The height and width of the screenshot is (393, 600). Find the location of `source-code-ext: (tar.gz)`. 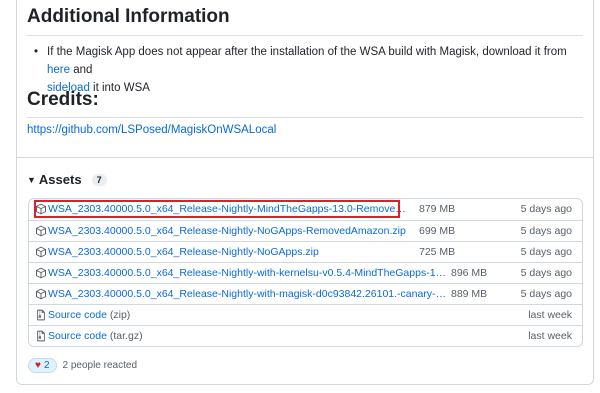

source-code-ext: (tar.gz) is located at coordinates (126, 336).